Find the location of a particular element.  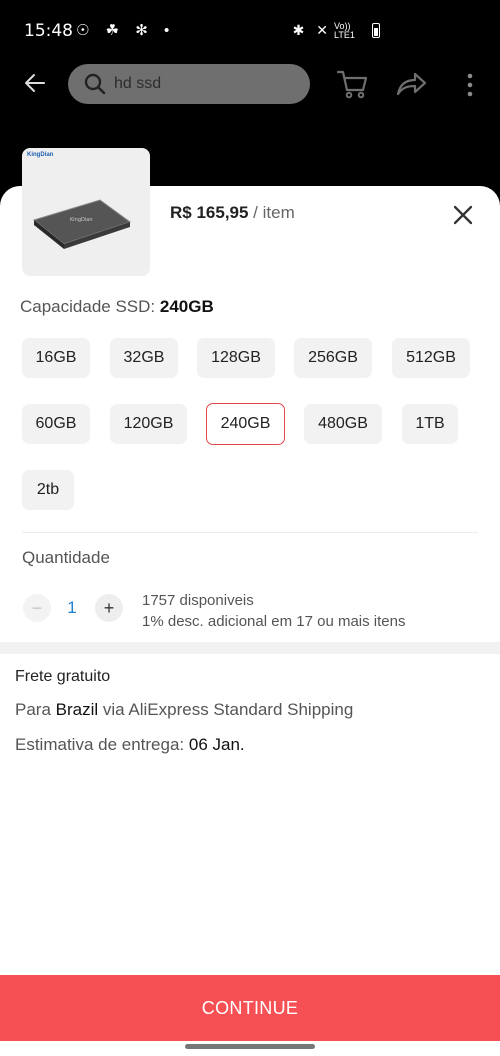

bulk-discount-note: 1% desc. adicional em 17 ou mais itens is located at coordinates (274, 621).